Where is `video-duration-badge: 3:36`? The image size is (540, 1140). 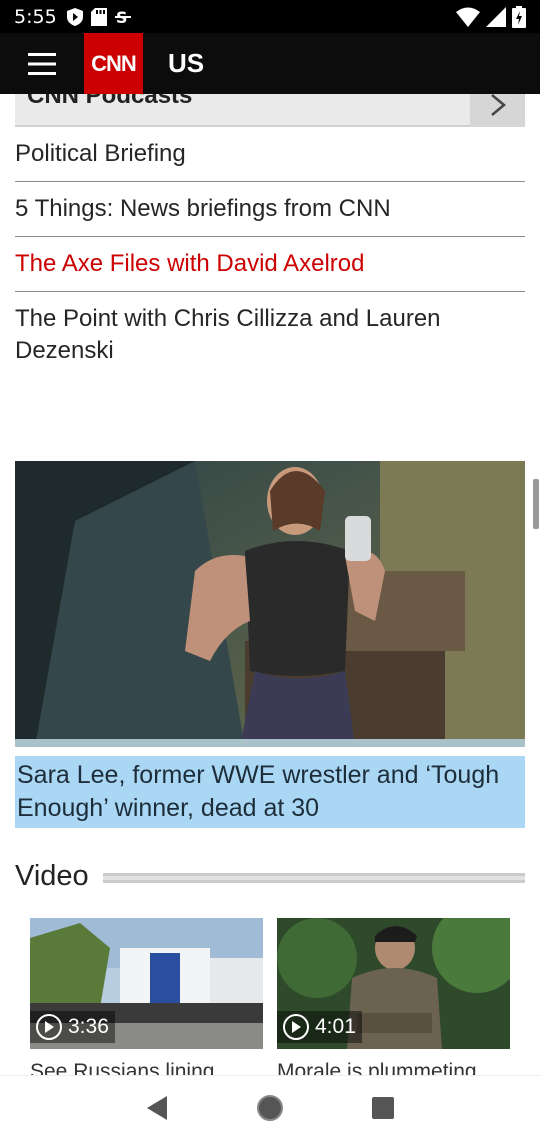
video-duration-badge: 3:36 is located at coordinates (72, 1027).